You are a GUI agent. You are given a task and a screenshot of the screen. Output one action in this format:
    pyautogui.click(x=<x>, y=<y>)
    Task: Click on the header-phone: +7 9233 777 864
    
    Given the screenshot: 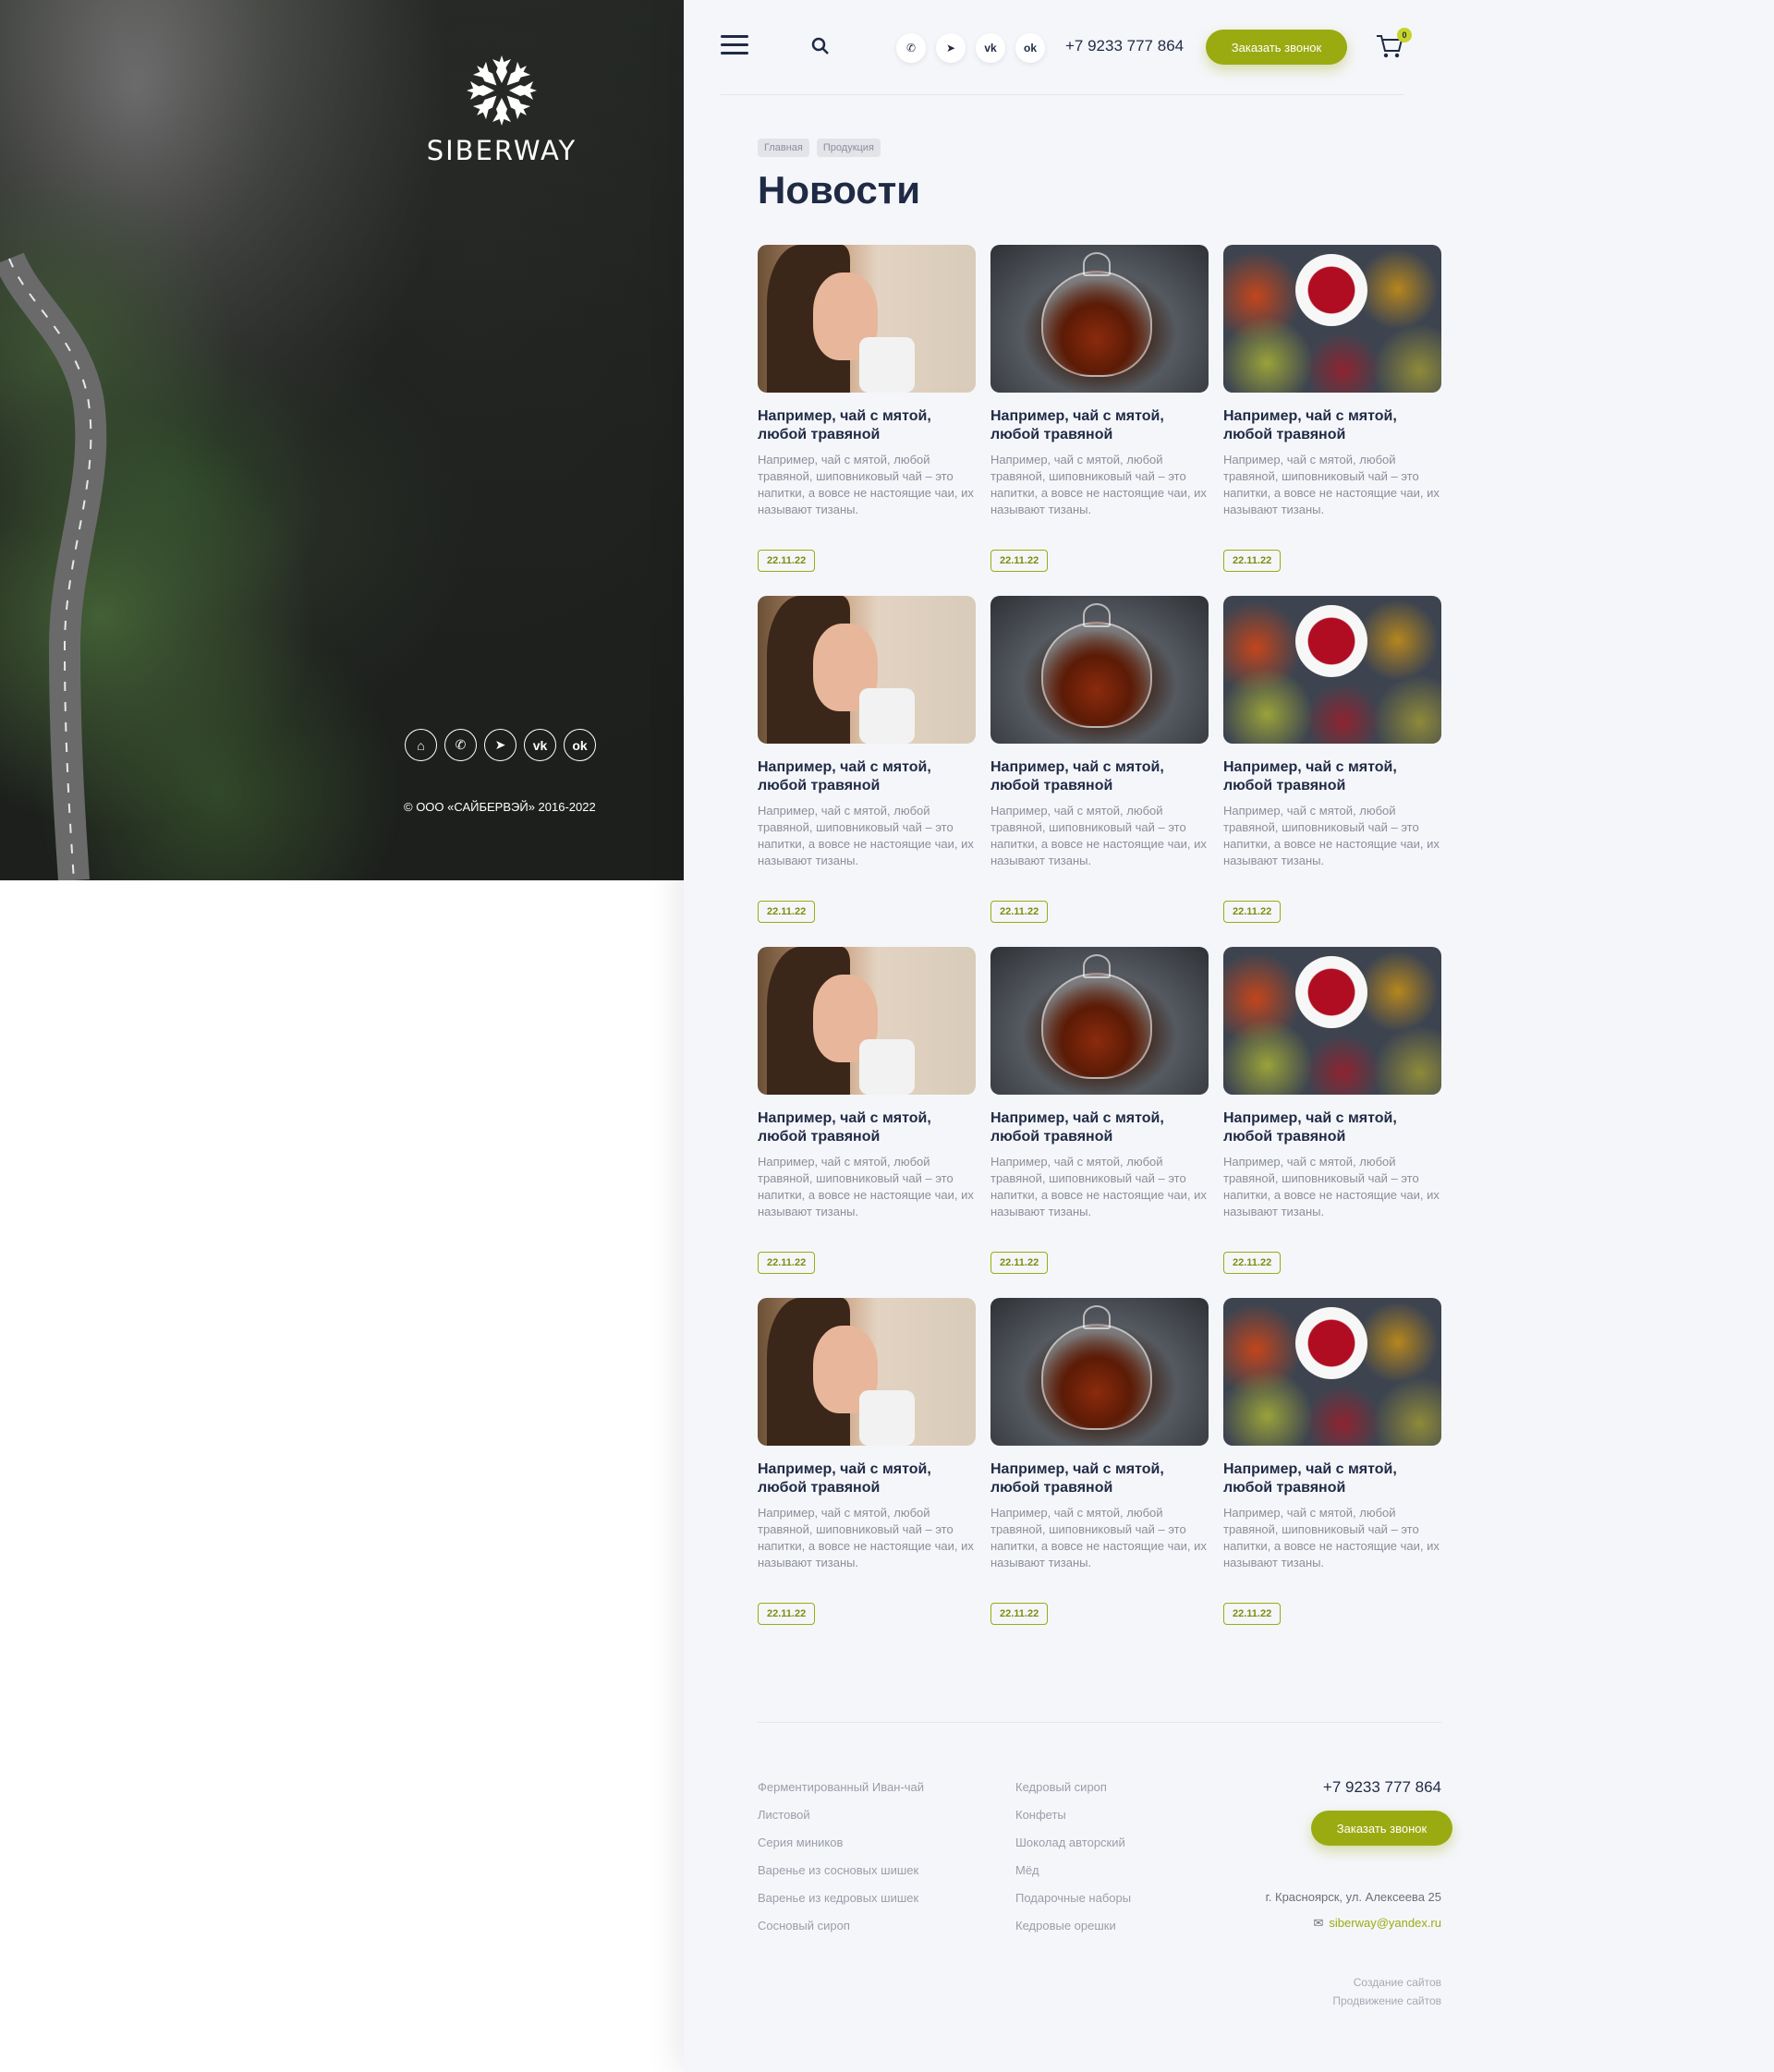 What is the action you would take?
    pyautogui.click(x=1124, y=46)
    